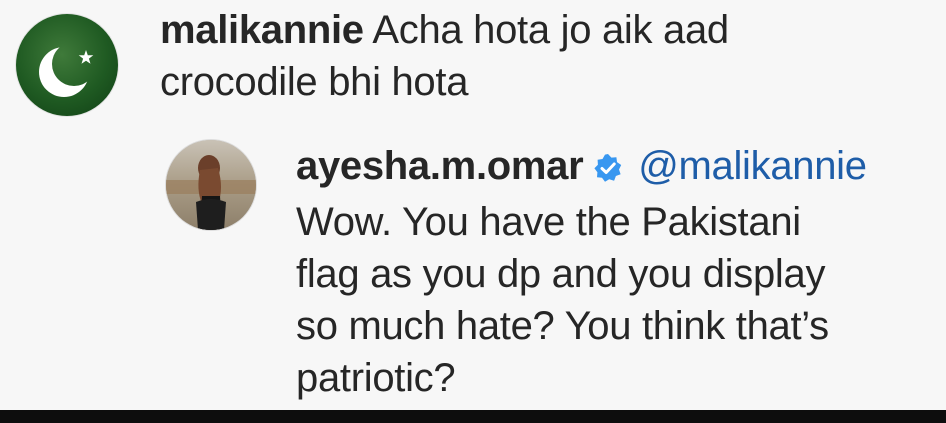  Describe the element at coordinates (550, 30) in the screenshot. I see `comment-text: Acha hota jo aik aad` at that location.